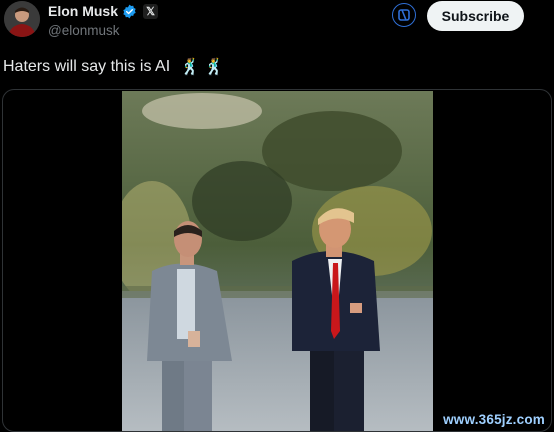 Image resolution: width=554 pixels, height=432 pixels. I want to click on post-text: Haters will say this is AI 🕺 🕺, so click(113, 67).